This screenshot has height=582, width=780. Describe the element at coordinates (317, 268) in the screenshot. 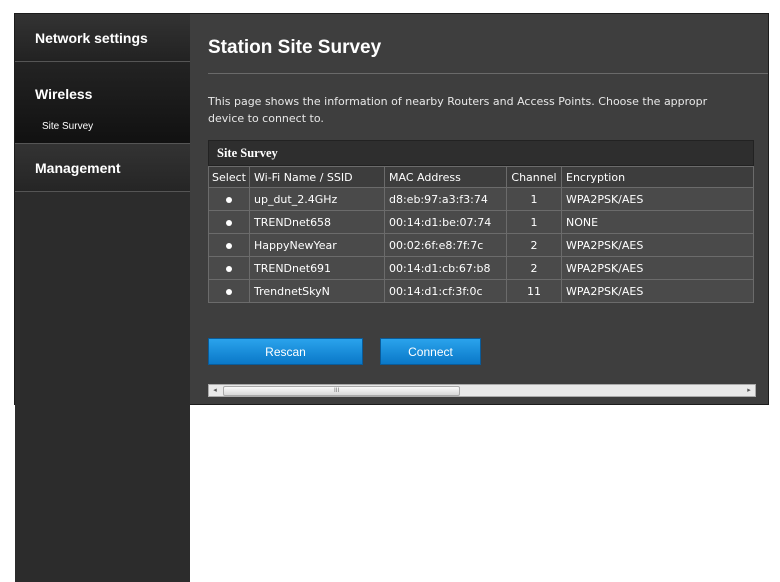

I see `ssid-cell: TRENDnet691` at that location.